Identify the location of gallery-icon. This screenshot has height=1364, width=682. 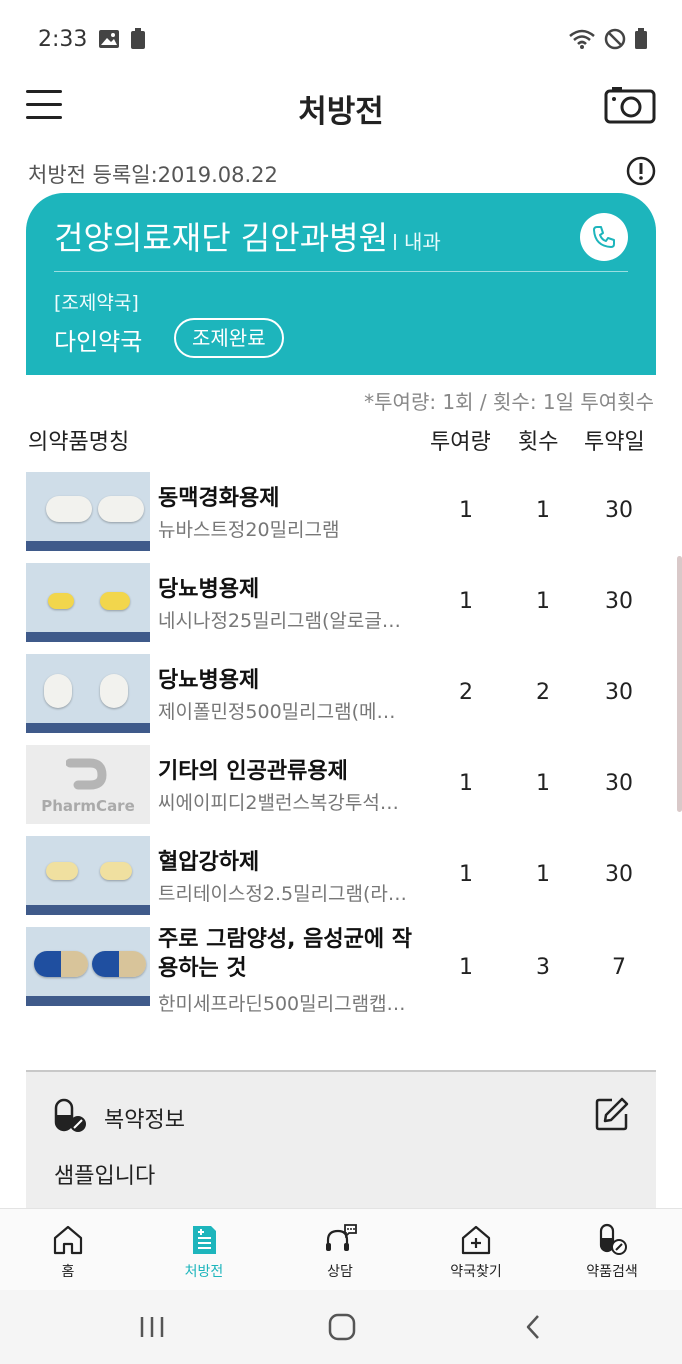
(109, 39).